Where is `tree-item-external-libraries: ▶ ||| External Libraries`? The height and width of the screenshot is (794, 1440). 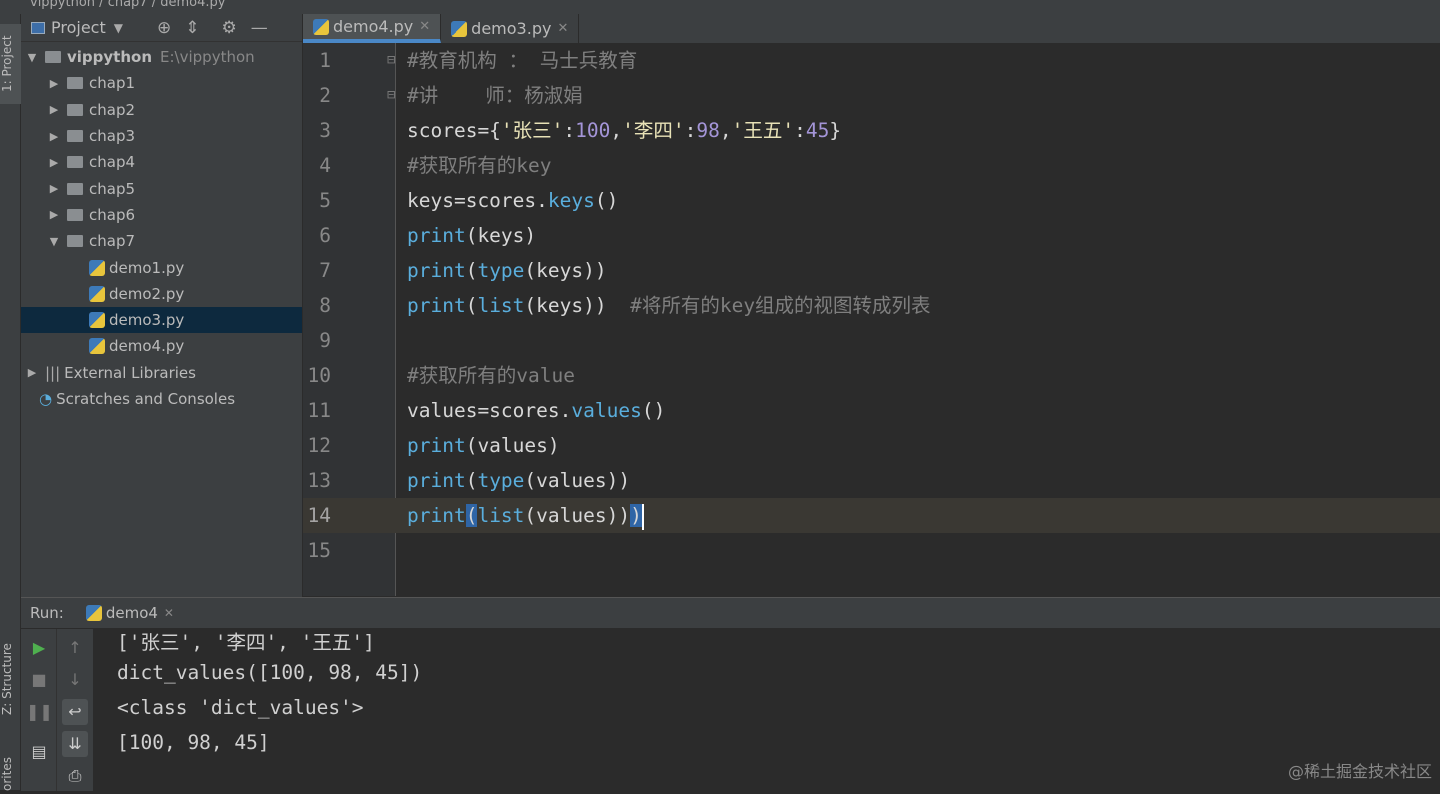
tree-item-external-libraries: ▶ ||| External Libraries is located at coordinates (161, 373).